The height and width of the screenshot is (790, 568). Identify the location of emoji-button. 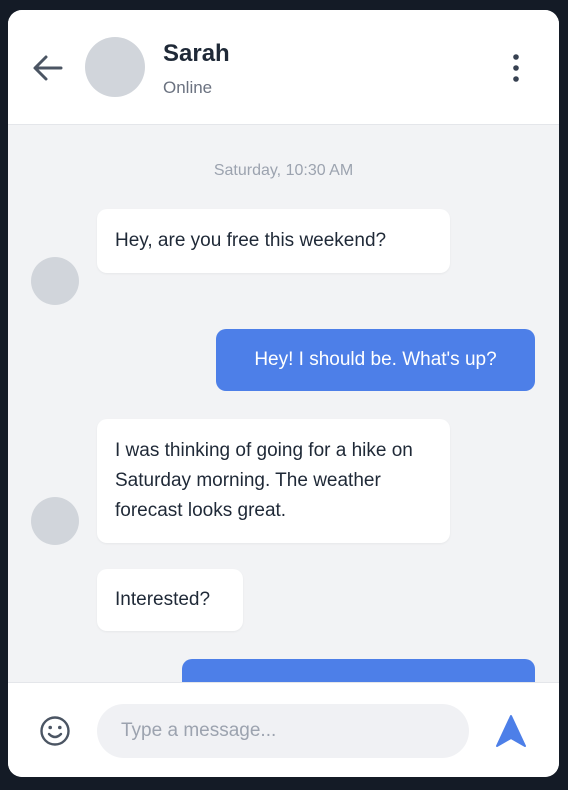
(55, 731).